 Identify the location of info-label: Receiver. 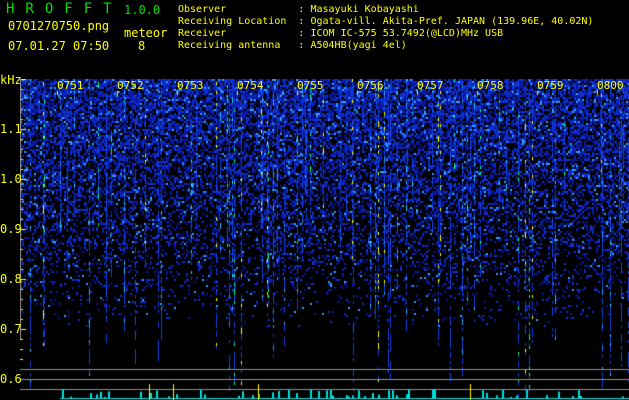
(238, 33).